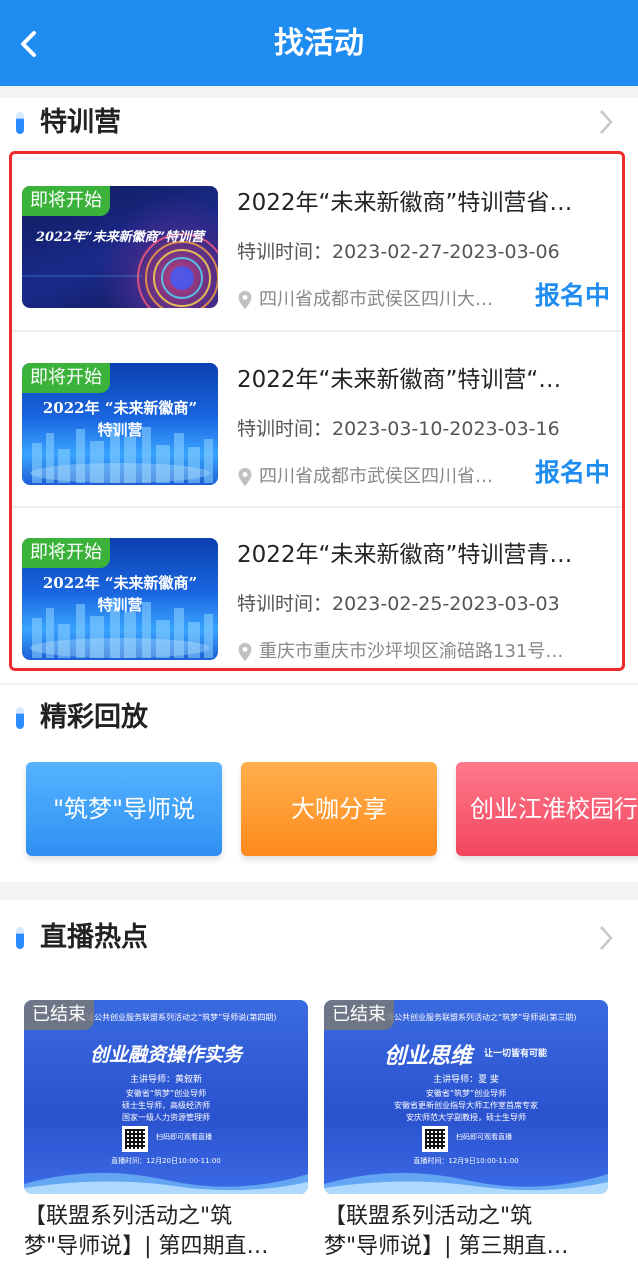  I want to click on poster-subtitle: 让一切皆有可能, so click(516, 1054).